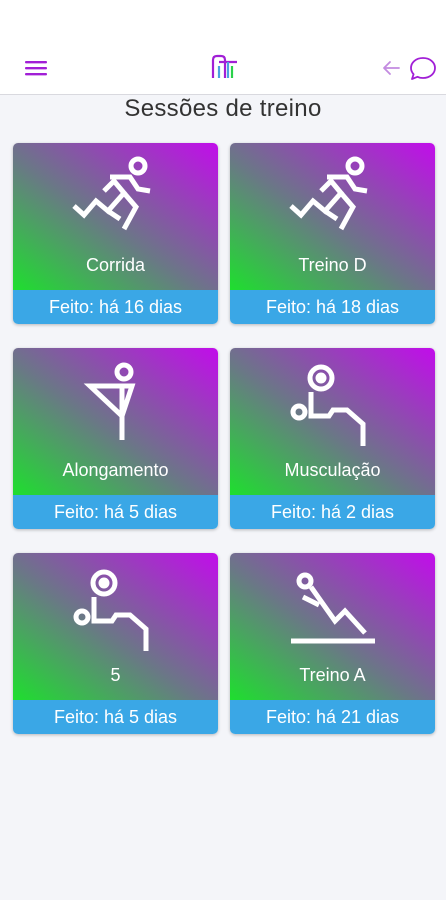 Image resolution: width=446 pixels, height=900 pixels. Describe the element at coordinates (332, 675) in the screenshot. I see `session-card-title: Treino A` at that location.